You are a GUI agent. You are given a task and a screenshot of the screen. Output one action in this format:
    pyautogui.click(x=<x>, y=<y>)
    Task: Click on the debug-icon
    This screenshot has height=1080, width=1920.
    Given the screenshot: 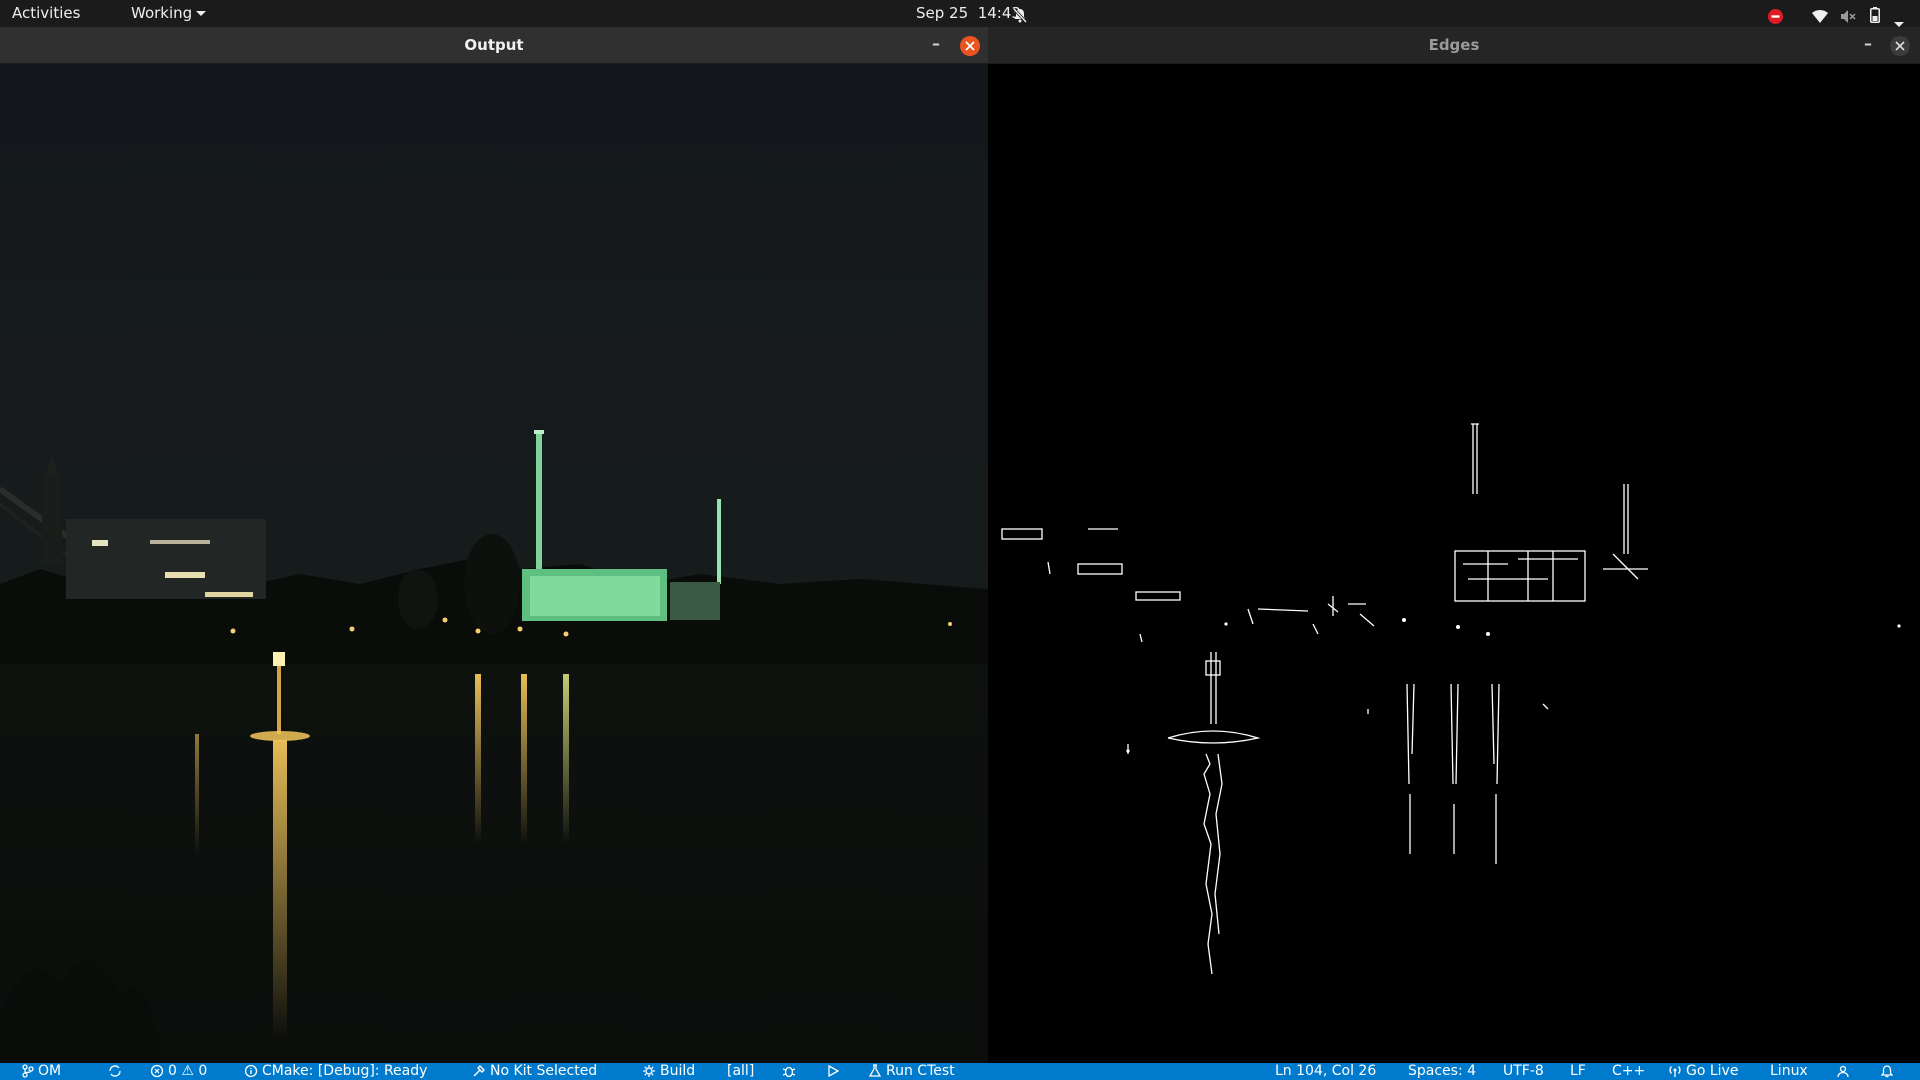 What is the action you would take?
    pyautogui.click(x=791, y=1071)
    